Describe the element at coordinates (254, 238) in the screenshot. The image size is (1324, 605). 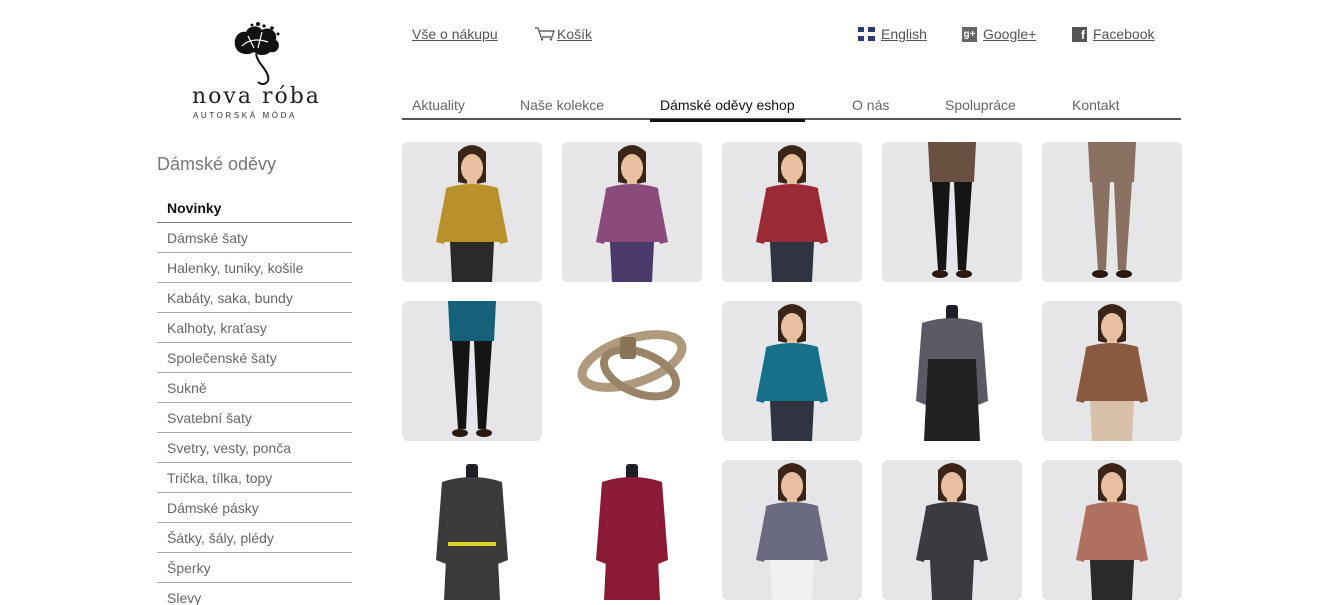
I see `sidebar-item-damske-saty: Dámské šaty` at that location.